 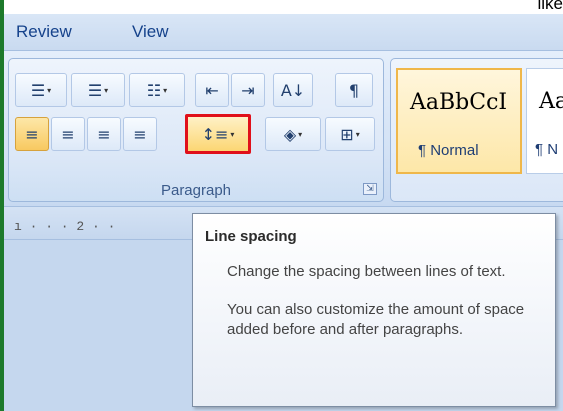 I want to click on decrease-indent-icon: ⇤, so click(x=212, y=90).